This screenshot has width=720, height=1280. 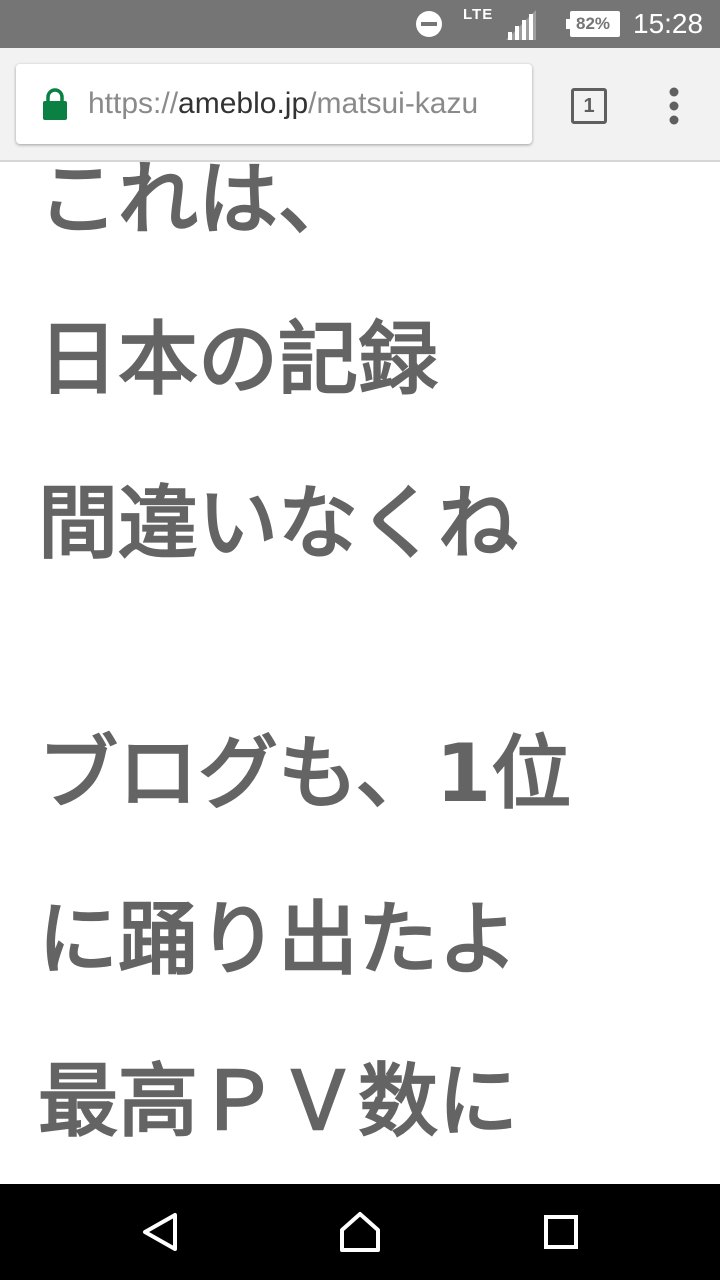 What do you see at coordinates (238, 359) in the screenshot?
I see `content-line: 日本の記録` at bounding box center [238, 359].